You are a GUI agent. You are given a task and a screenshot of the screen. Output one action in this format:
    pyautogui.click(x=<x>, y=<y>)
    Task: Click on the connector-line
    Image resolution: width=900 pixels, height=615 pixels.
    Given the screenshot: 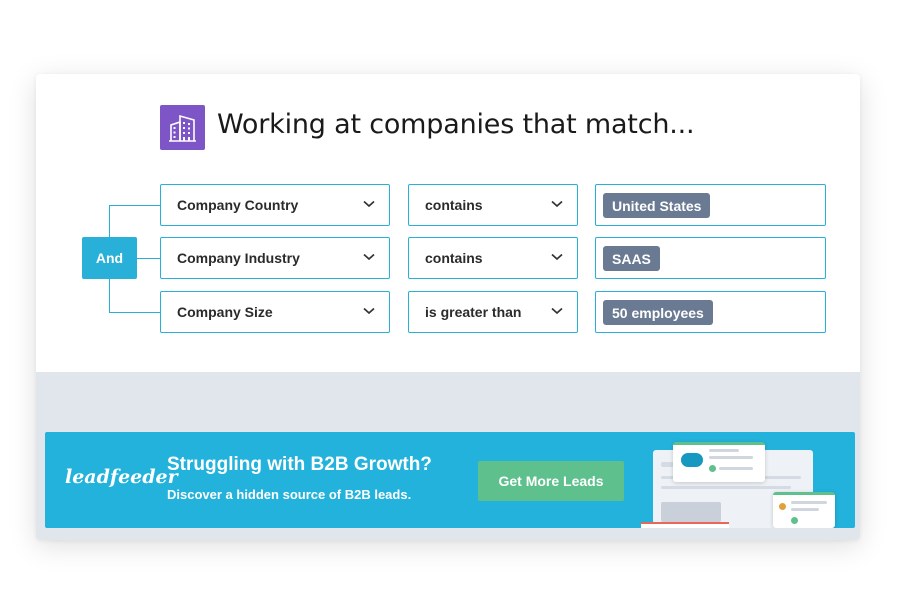 What is the action you would take?
    pyautogui.click(x=148, y=258)
    